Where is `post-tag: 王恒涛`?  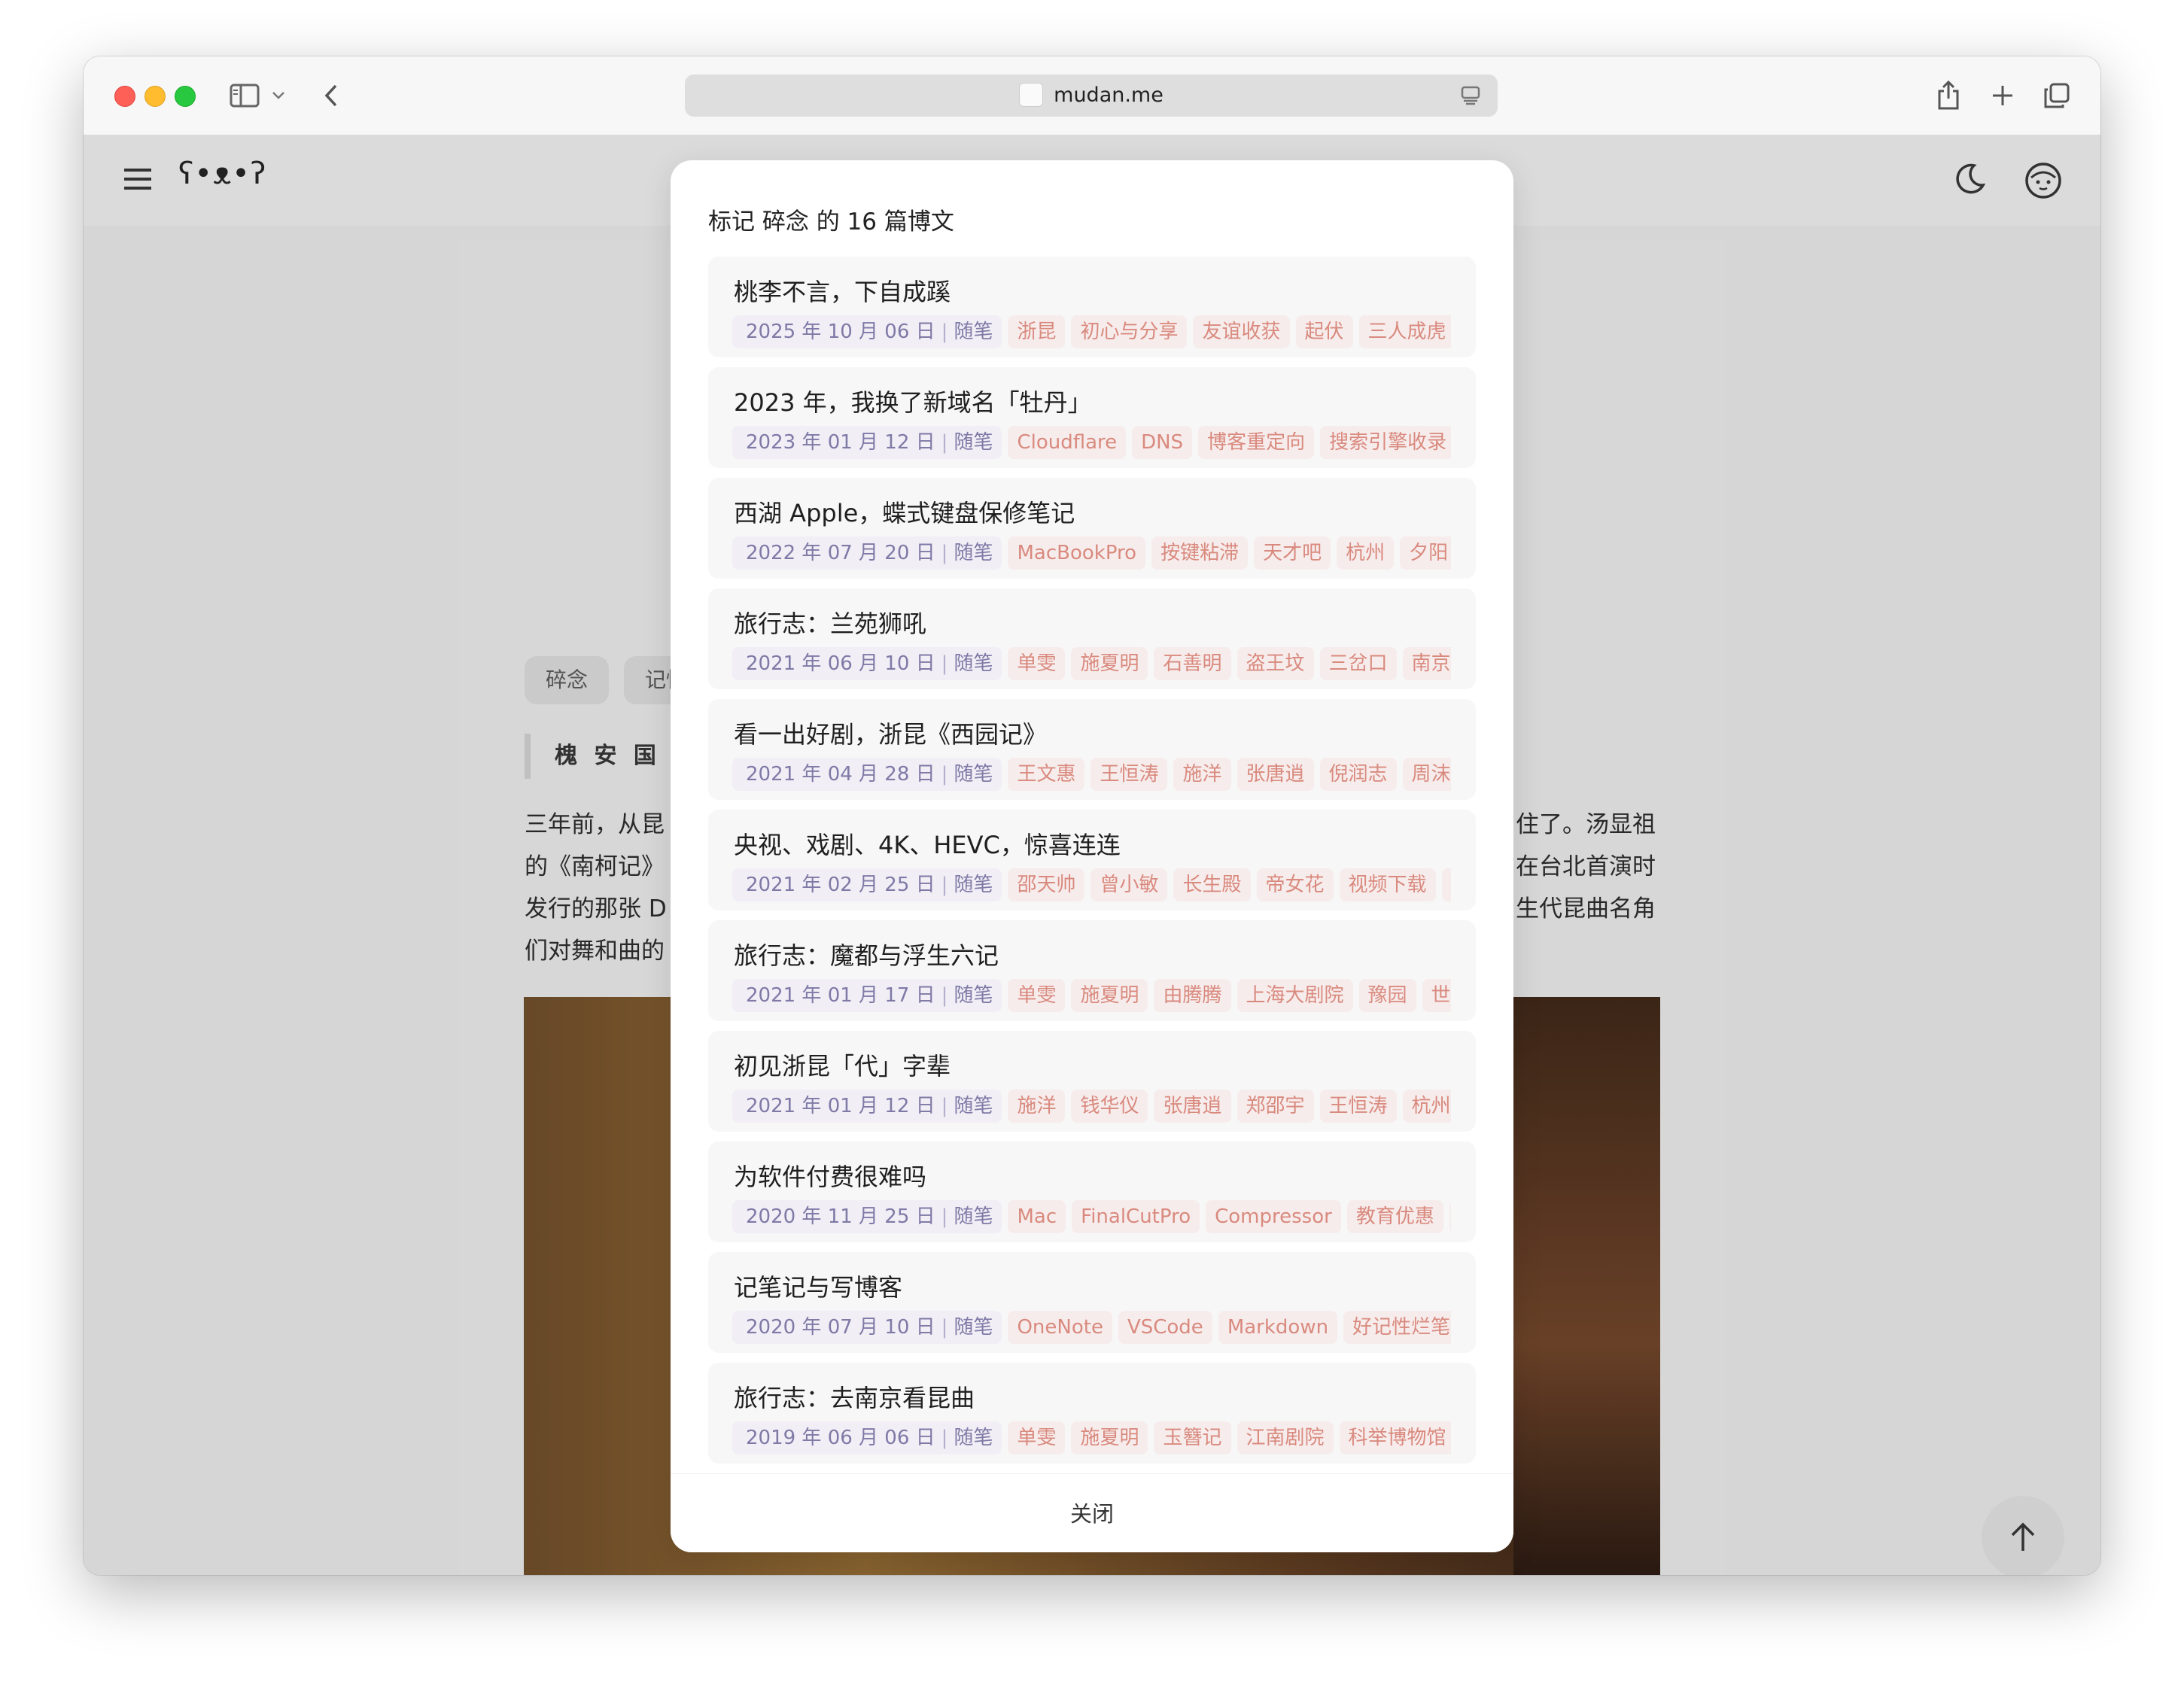 post-tag: 王恒涛 is located at coordinates (1129, 774).